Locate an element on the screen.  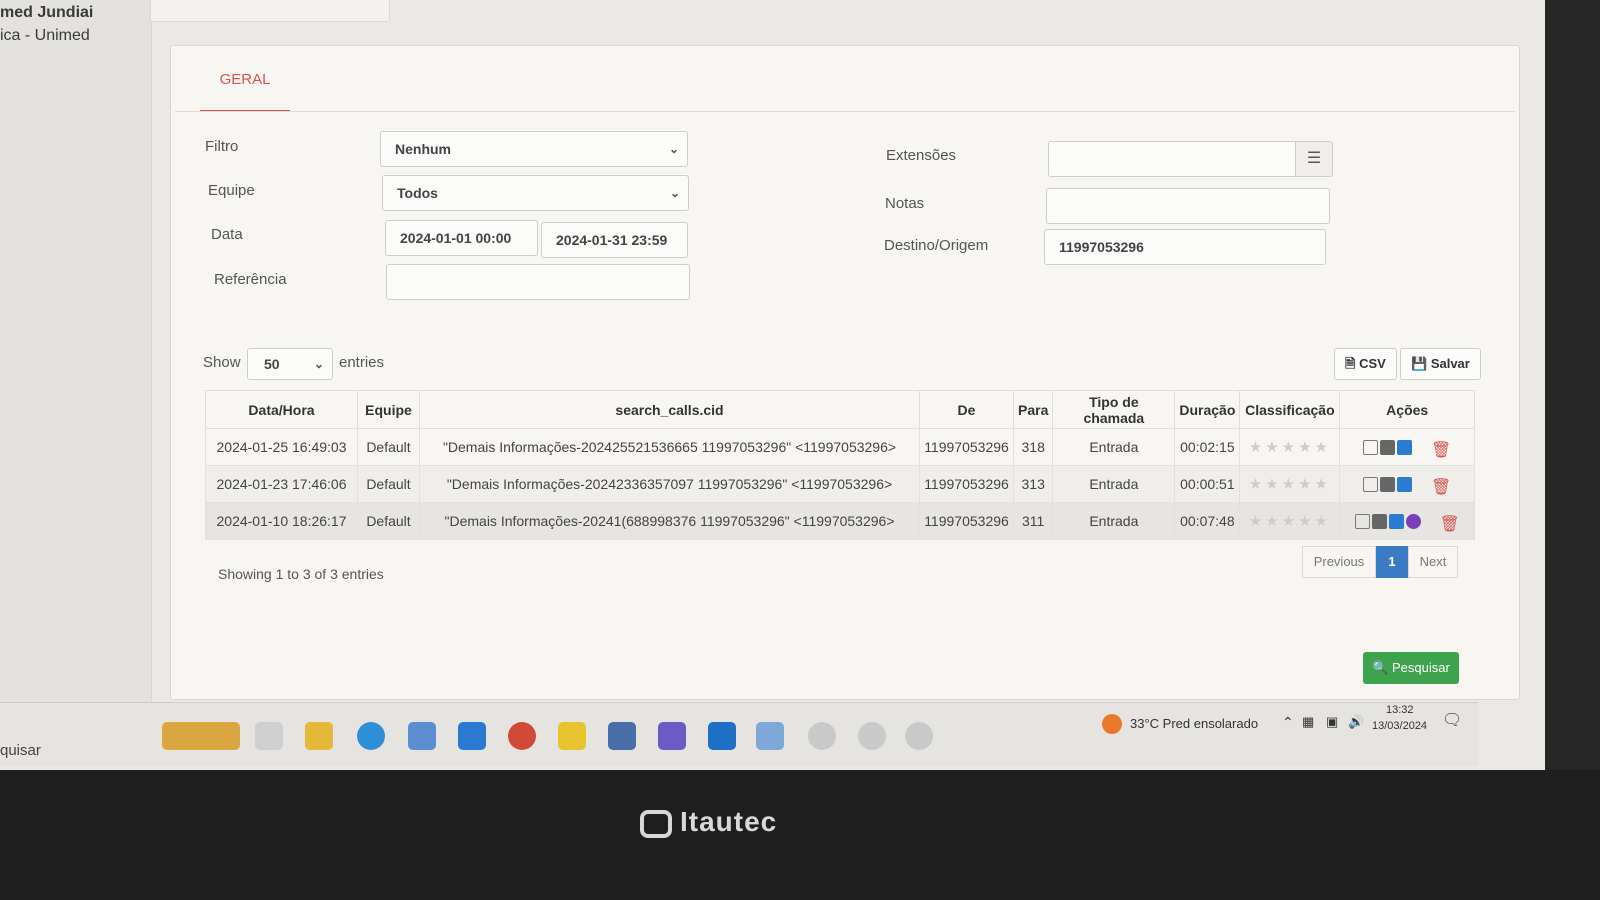
store-icon is located at coordinates (422, 736).